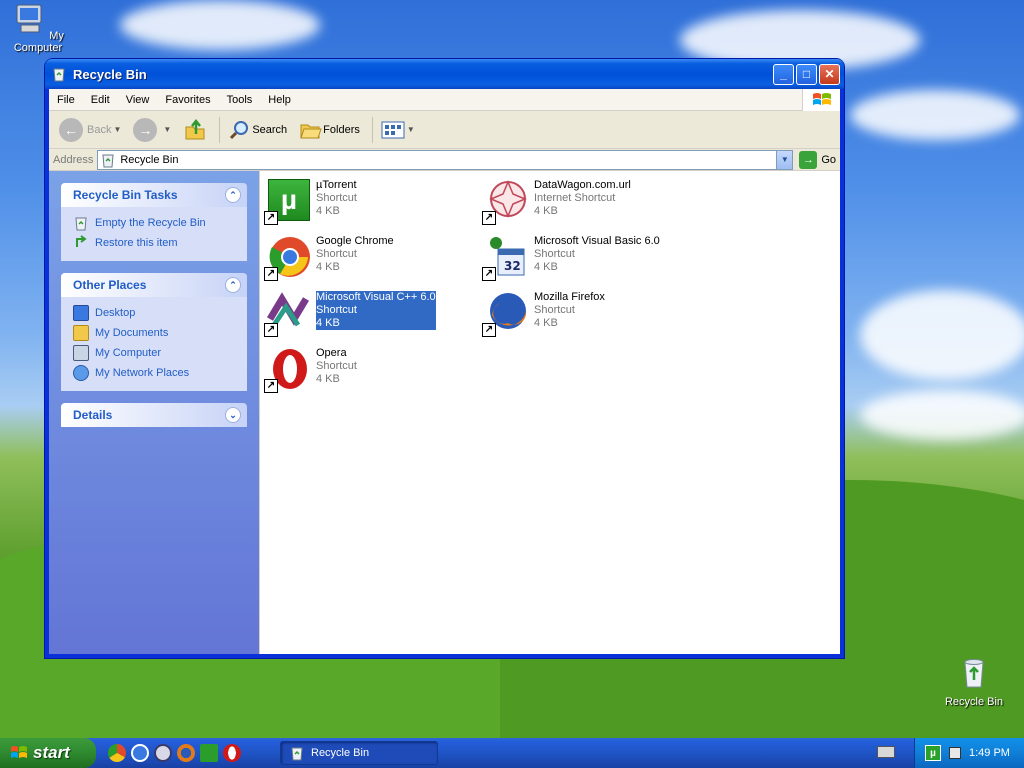 The height and width of the screenshot is (768, 1024). I want to click on restore-icon, so click(81, 241).